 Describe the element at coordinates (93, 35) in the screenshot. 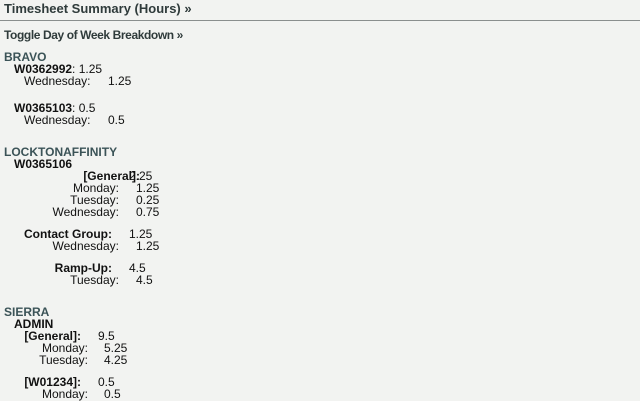

I see `toggle-day-breakdown-link: Toggle Day of Week Breakdown »` at that location.